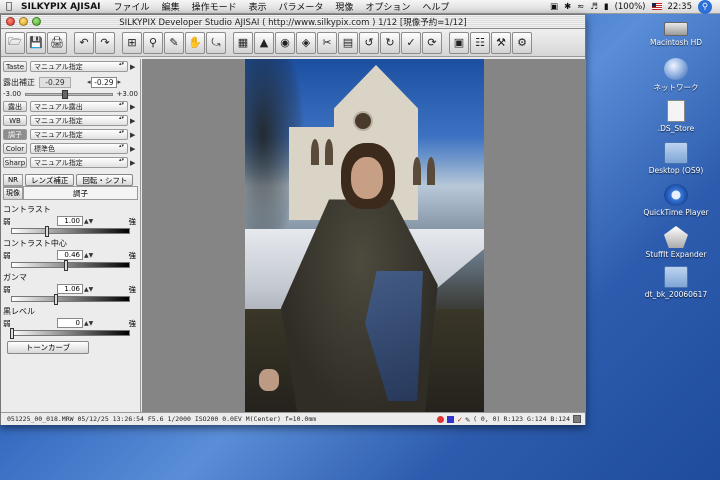 The image size is (720, 480). Describe the element at coordinates (50, 180) in the screenshot. I see `lens-correction-button: レンズ補正` at that location.